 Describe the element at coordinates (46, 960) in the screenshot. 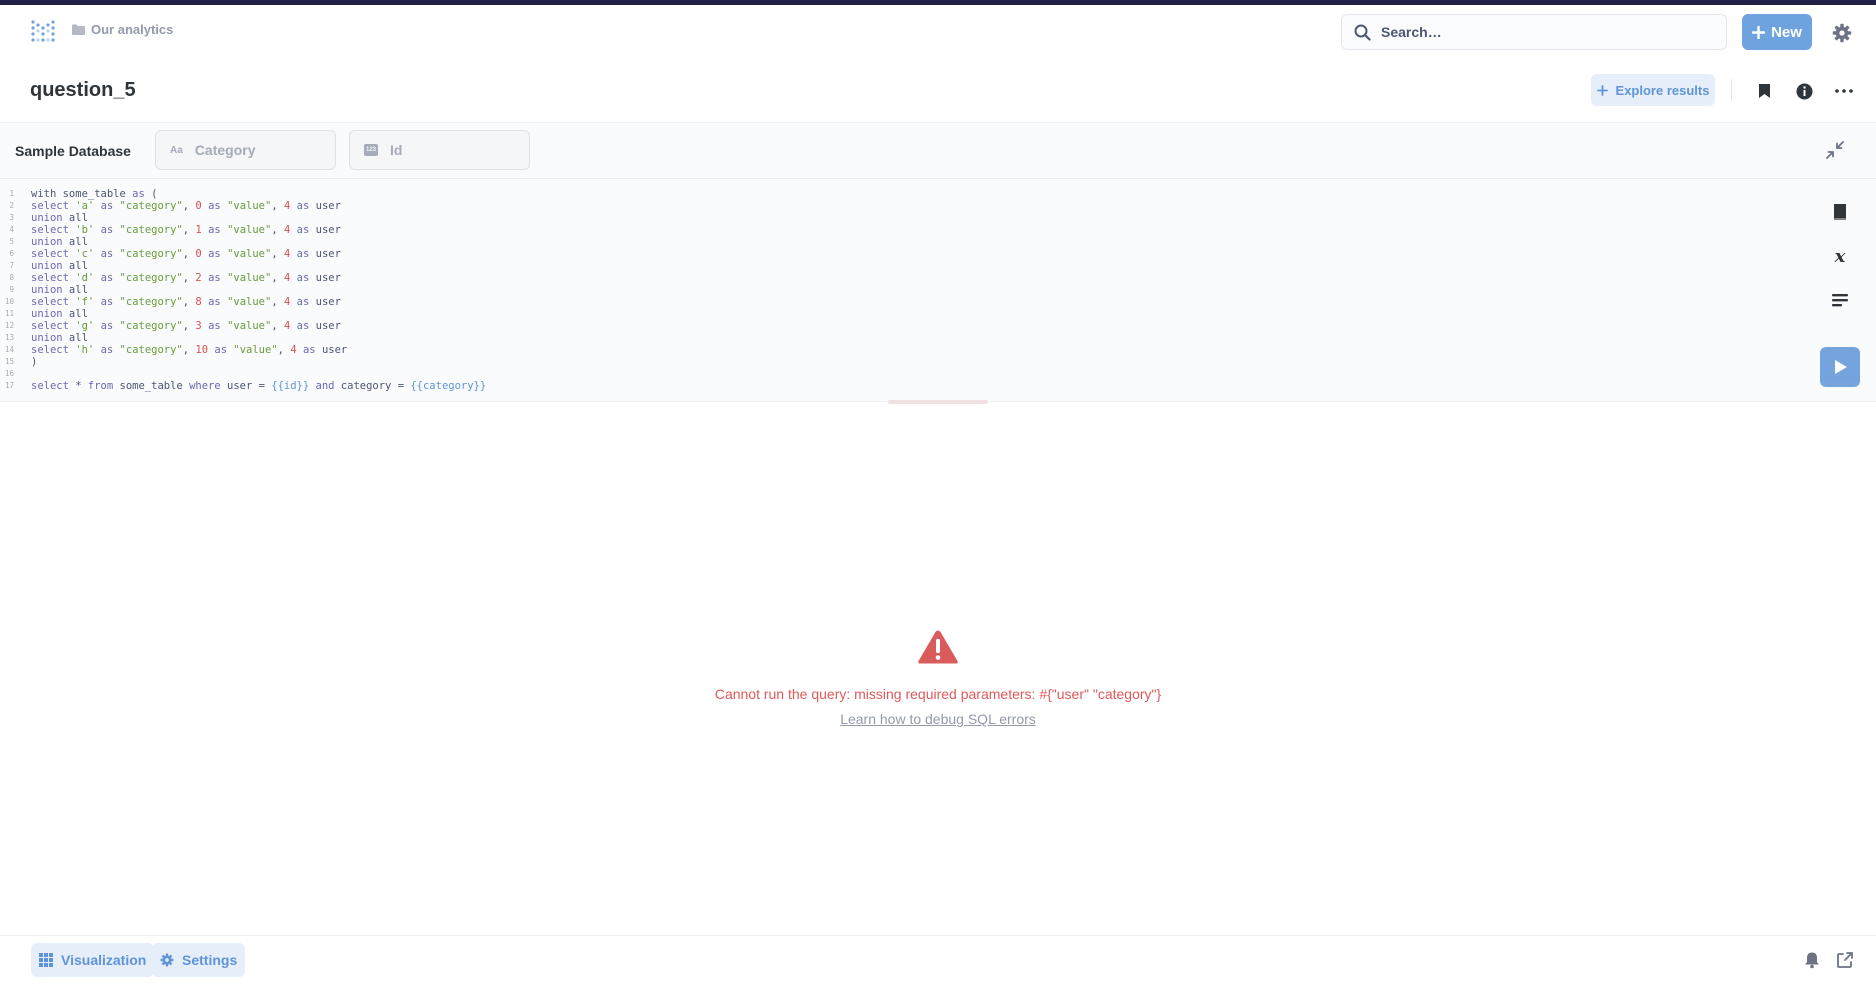

I see `grid-icon` at that location.